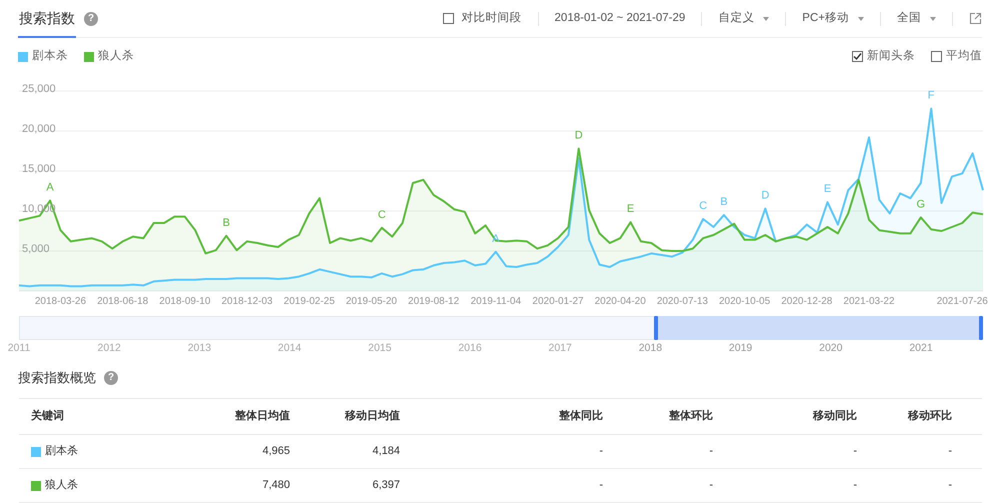 The width and height of the screenshot is (1000, 503). Describe the element at coordinates (109, 348) in the screenshot. I see `year-label: 2012` at that location.